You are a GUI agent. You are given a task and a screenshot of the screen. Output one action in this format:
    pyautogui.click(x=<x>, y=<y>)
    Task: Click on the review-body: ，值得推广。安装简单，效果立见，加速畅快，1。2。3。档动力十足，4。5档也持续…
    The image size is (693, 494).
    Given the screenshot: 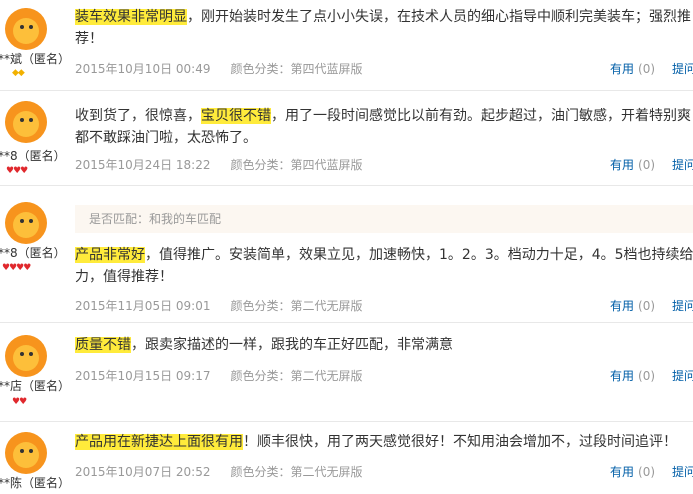 What is the action you would take?
    pyautogui.click(x=384, y=266)
    